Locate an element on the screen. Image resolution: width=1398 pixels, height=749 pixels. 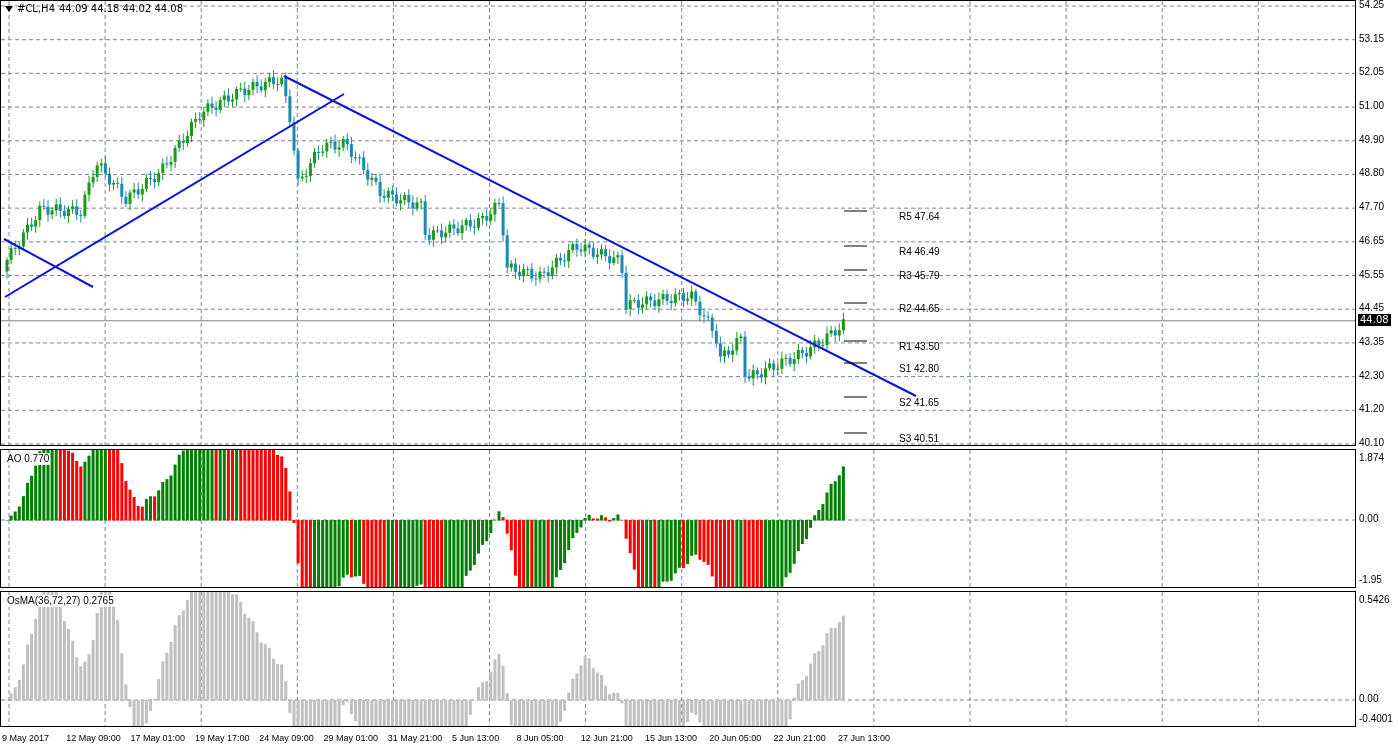
axis-label: 43.35 is located at coordinates (1372, 341).